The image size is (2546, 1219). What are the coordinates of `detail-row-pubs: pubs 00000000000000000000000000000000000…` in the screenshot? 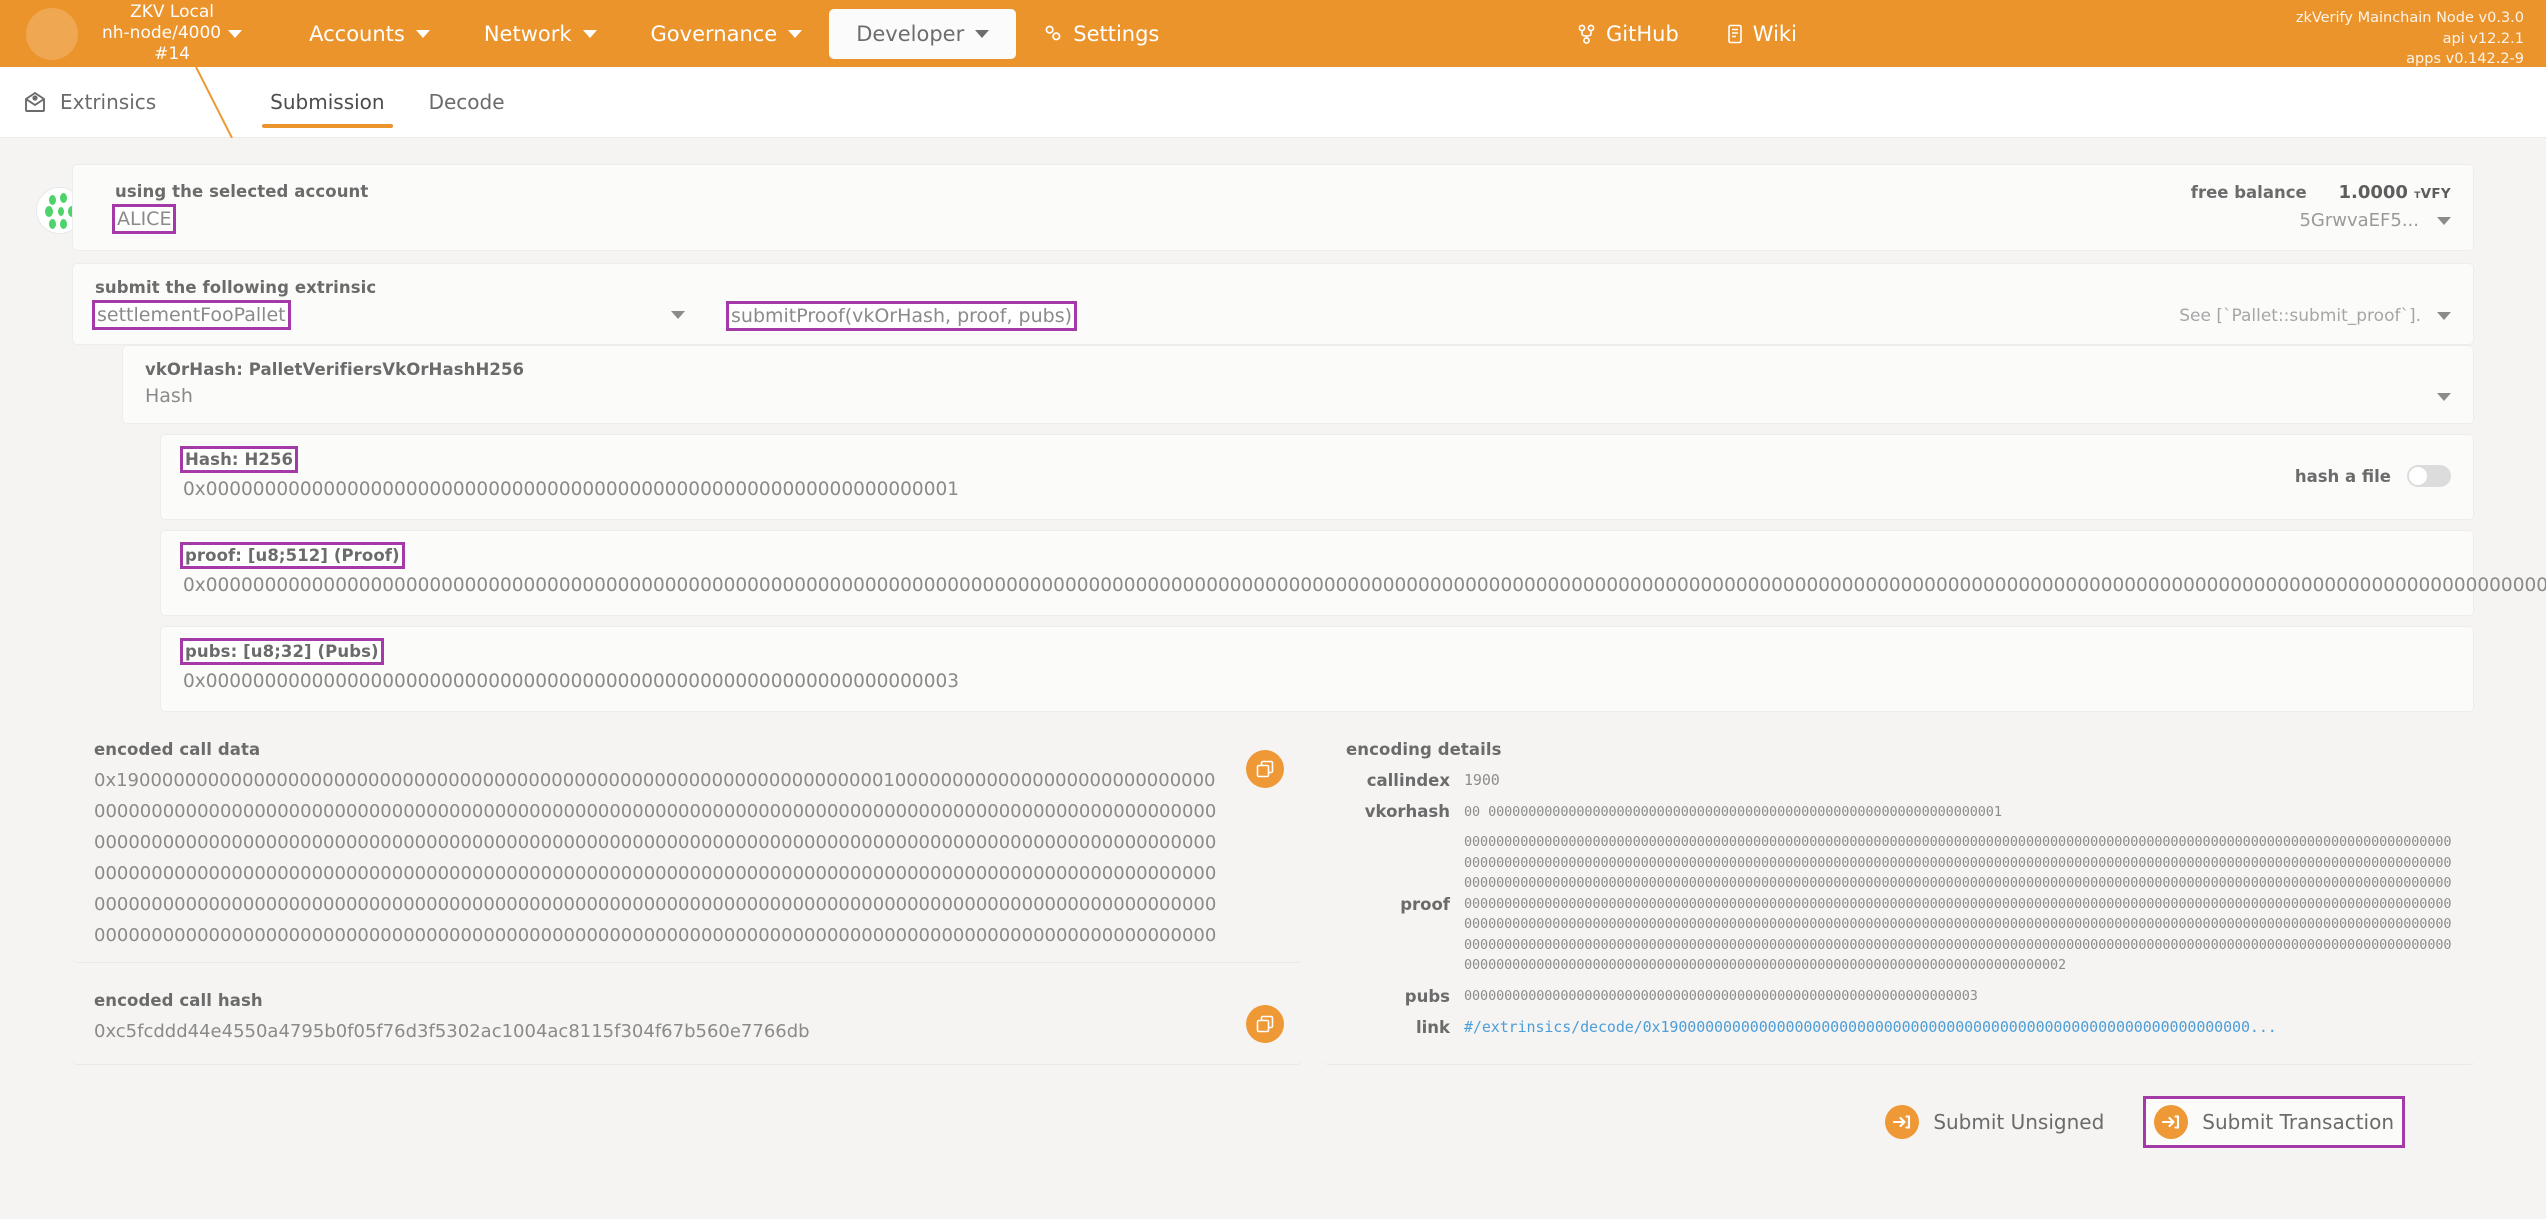 It's located at (1899, 996).